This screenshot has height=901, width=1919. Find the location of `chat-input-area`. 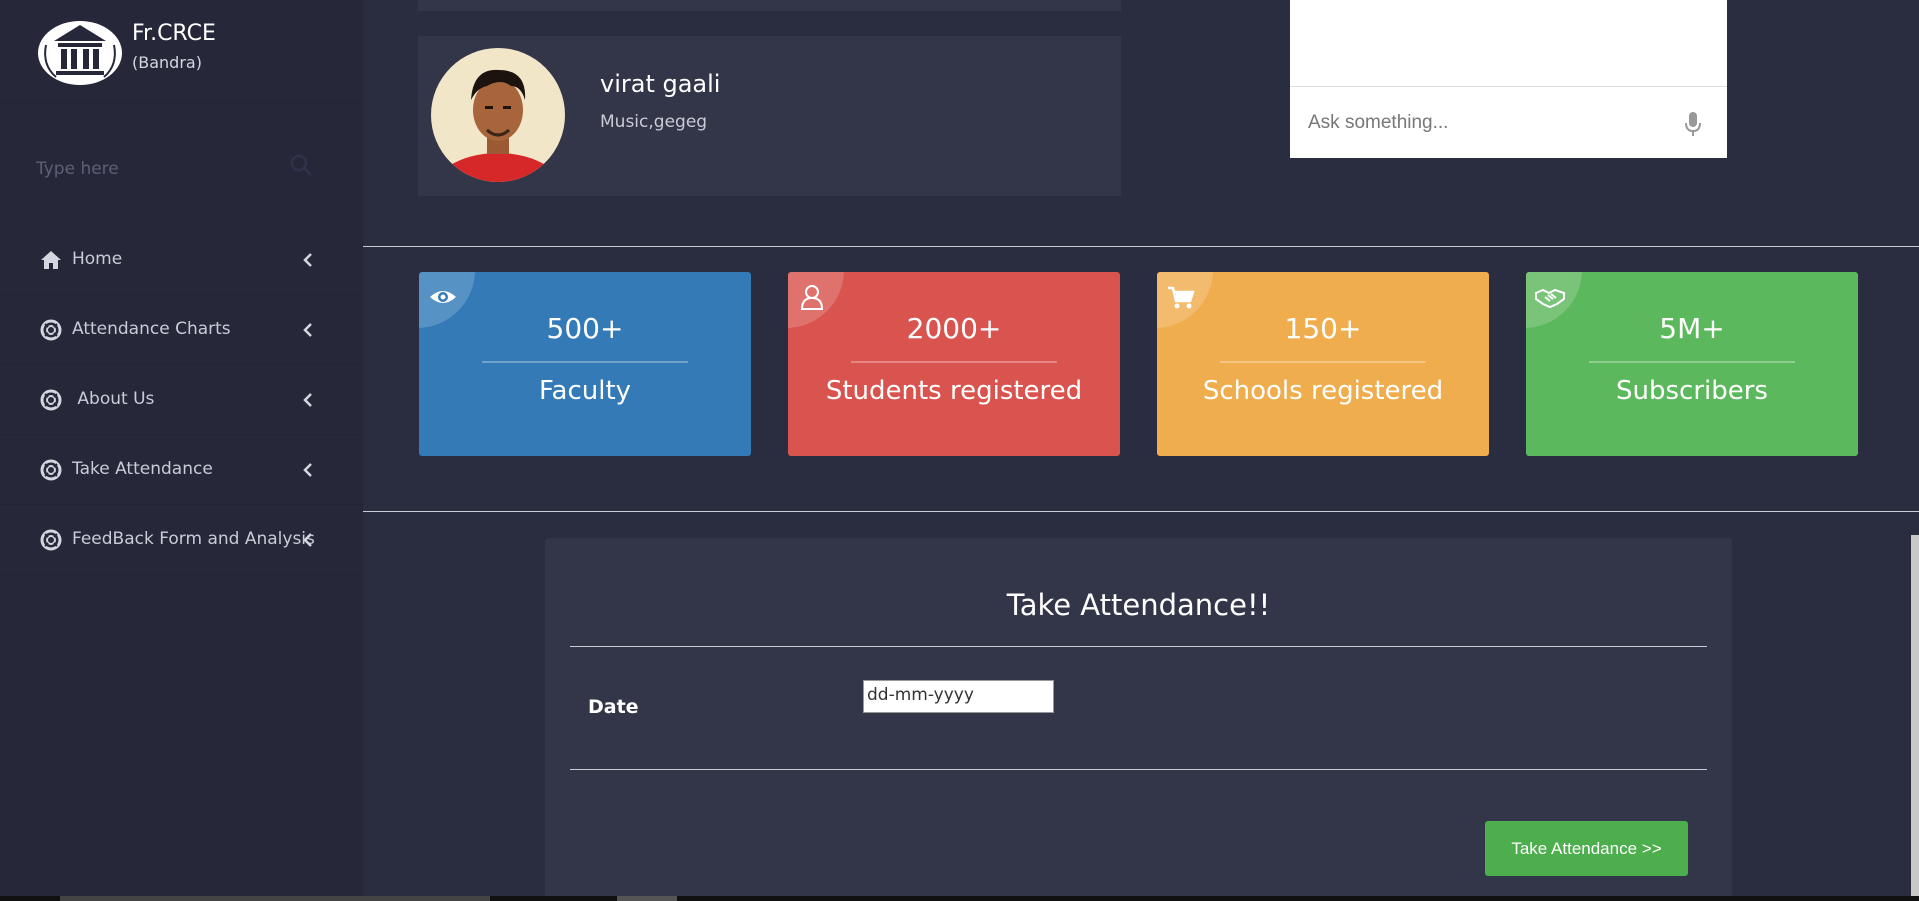

chat-input-area is located at coordinates (1508, 122).